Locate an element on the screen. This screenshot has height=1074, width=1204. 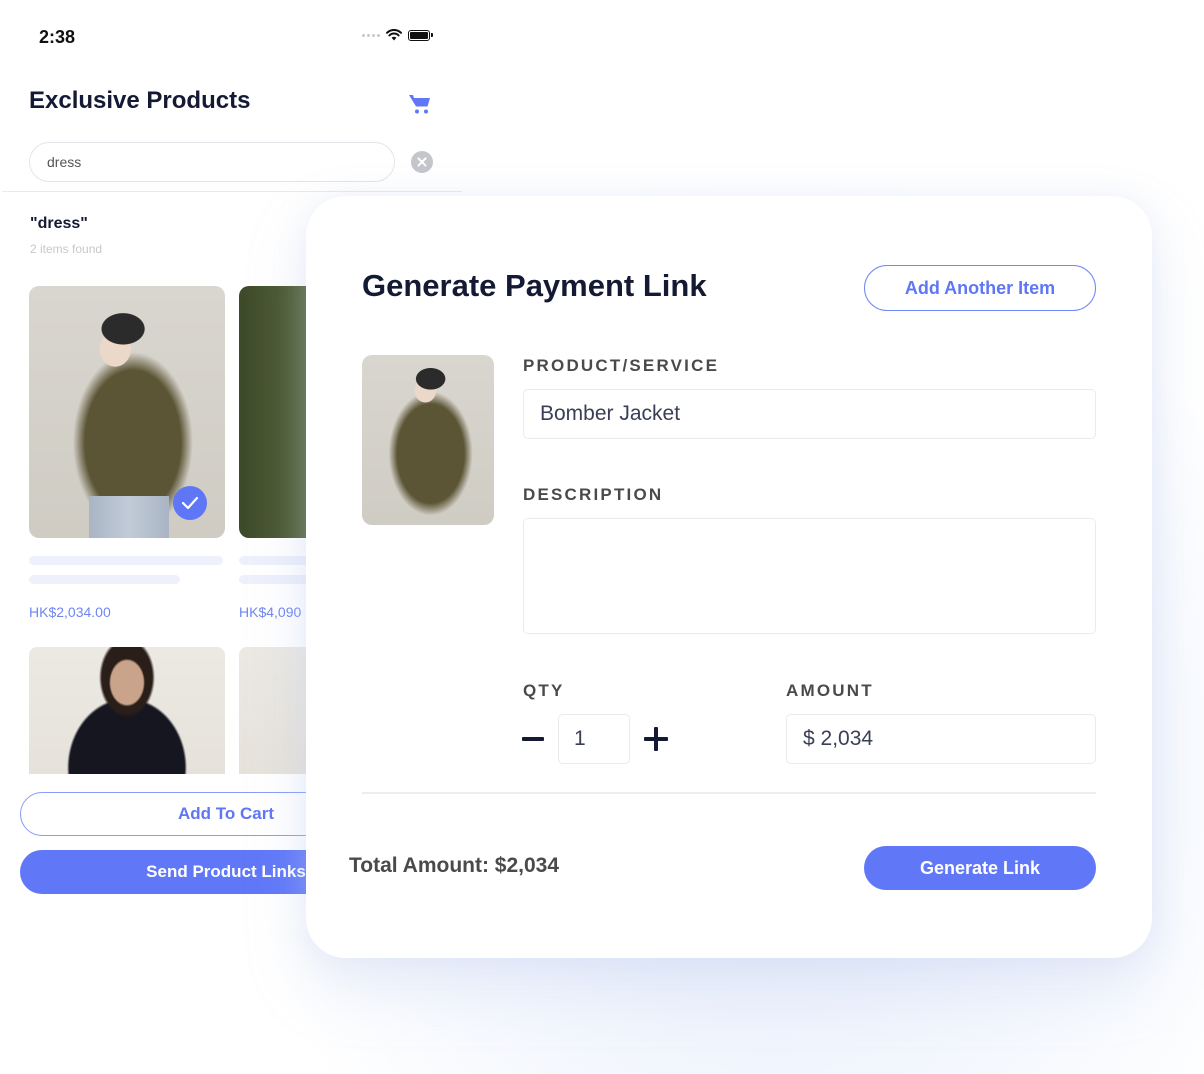
product-thumbnail is located at coordinates (428, 440).